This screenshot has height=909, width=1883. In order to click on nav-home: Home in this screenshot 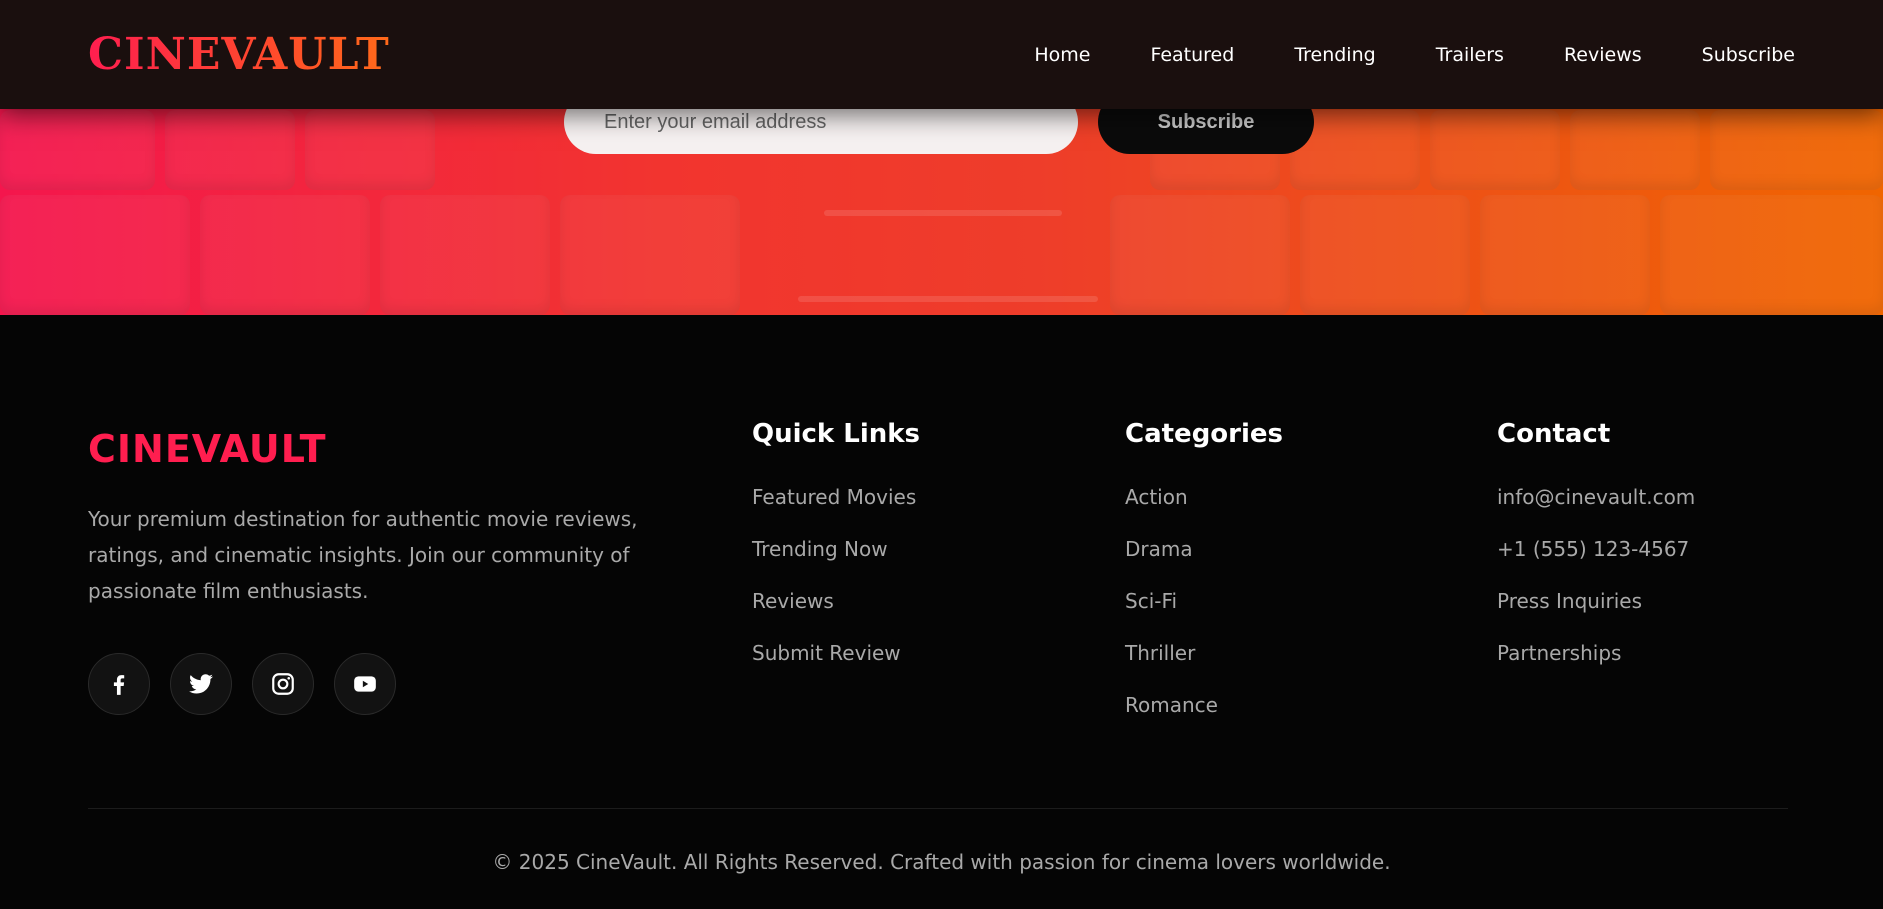, I will do `click(1062, 55)`.